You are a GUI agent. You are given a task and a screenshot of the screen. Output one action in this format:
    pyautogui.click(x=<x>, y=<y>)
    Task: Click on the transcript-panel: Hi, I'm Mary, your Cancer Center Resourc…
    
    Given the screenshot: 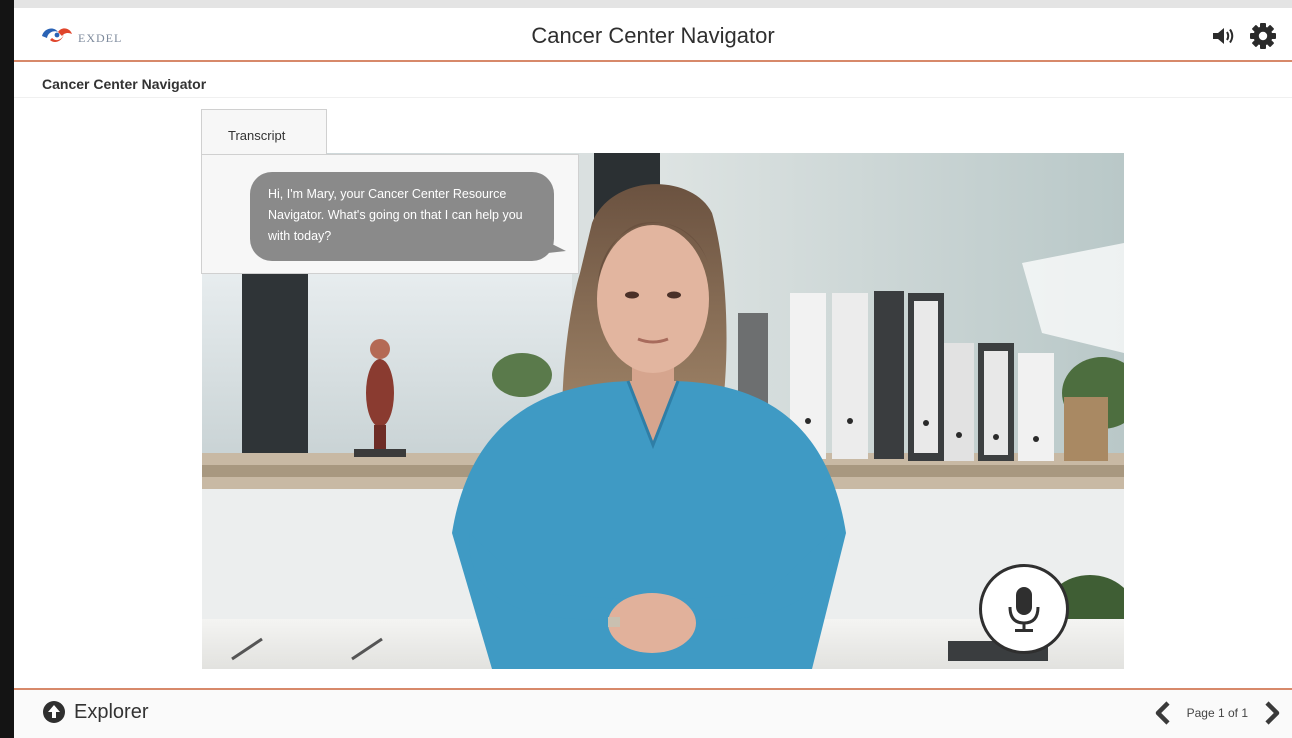 What is the action you would take?
    pyautogui.click(x=390, y=214)
    